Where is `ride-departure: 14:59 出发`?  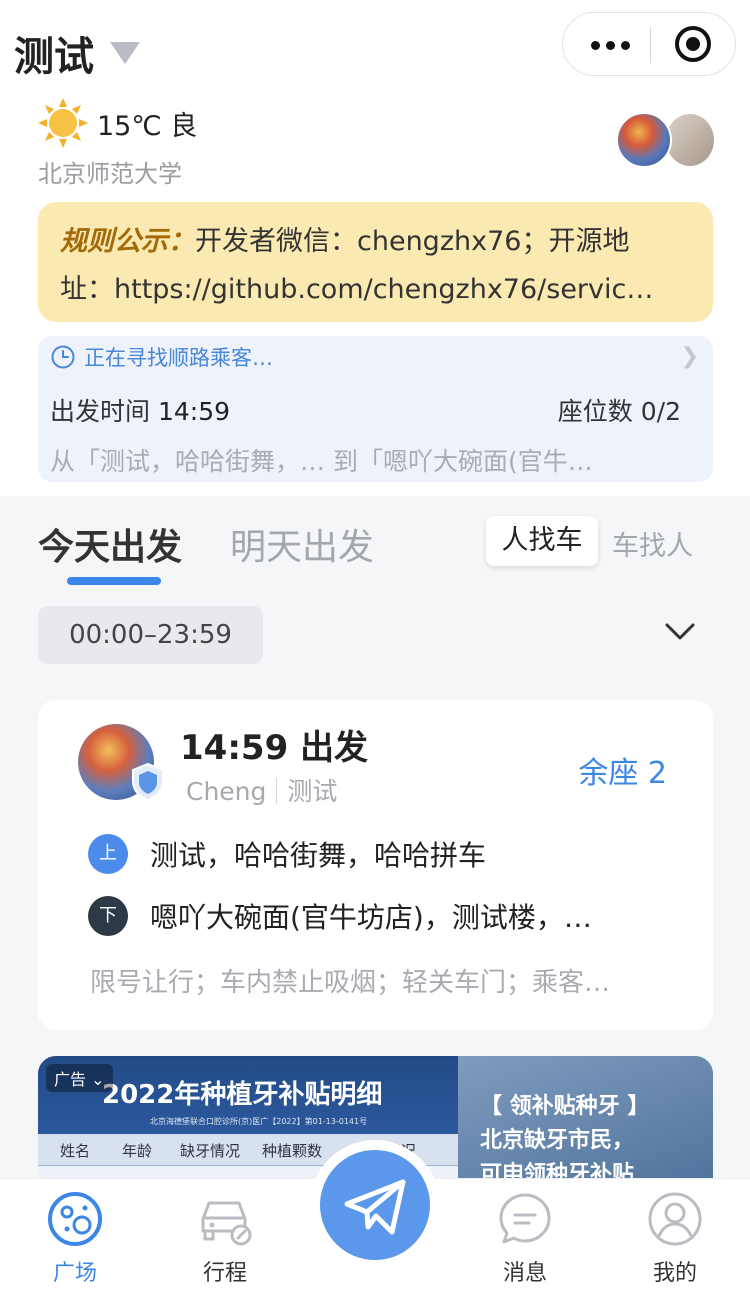
ride-departure: 14:59 出发 is located at coordinates (274, 748).